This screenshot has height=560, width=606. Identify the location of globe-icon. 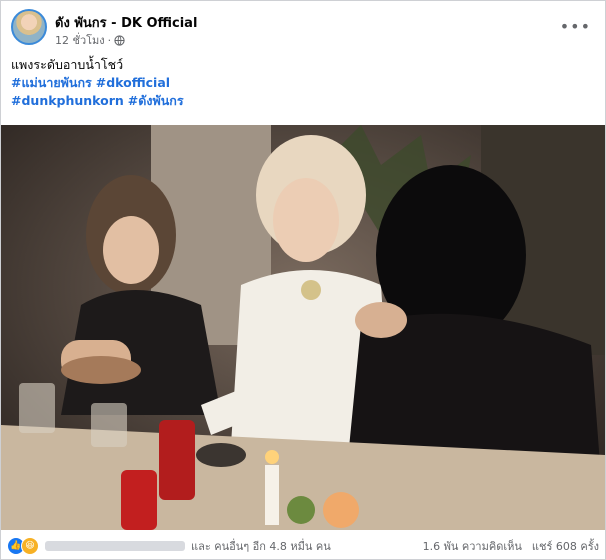
(119, 40).